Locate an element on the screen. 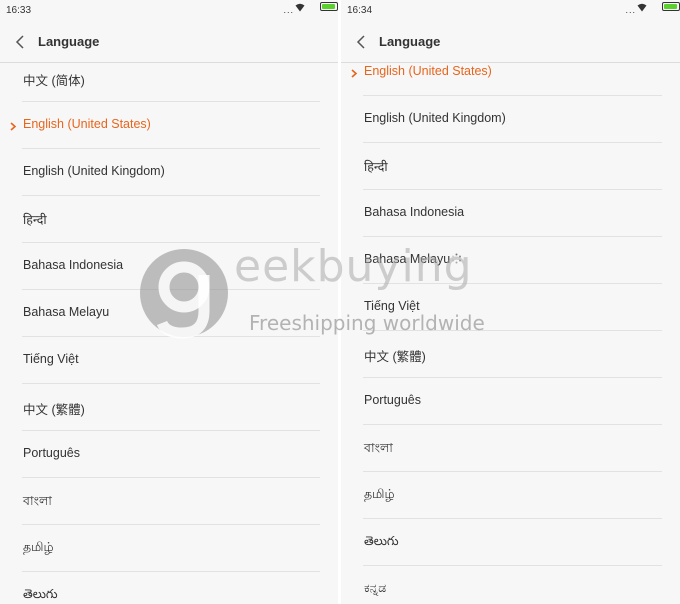 This screenshot has width=680, height=604. language-item: 中文 (简体) is located at coordinates (169, 78).